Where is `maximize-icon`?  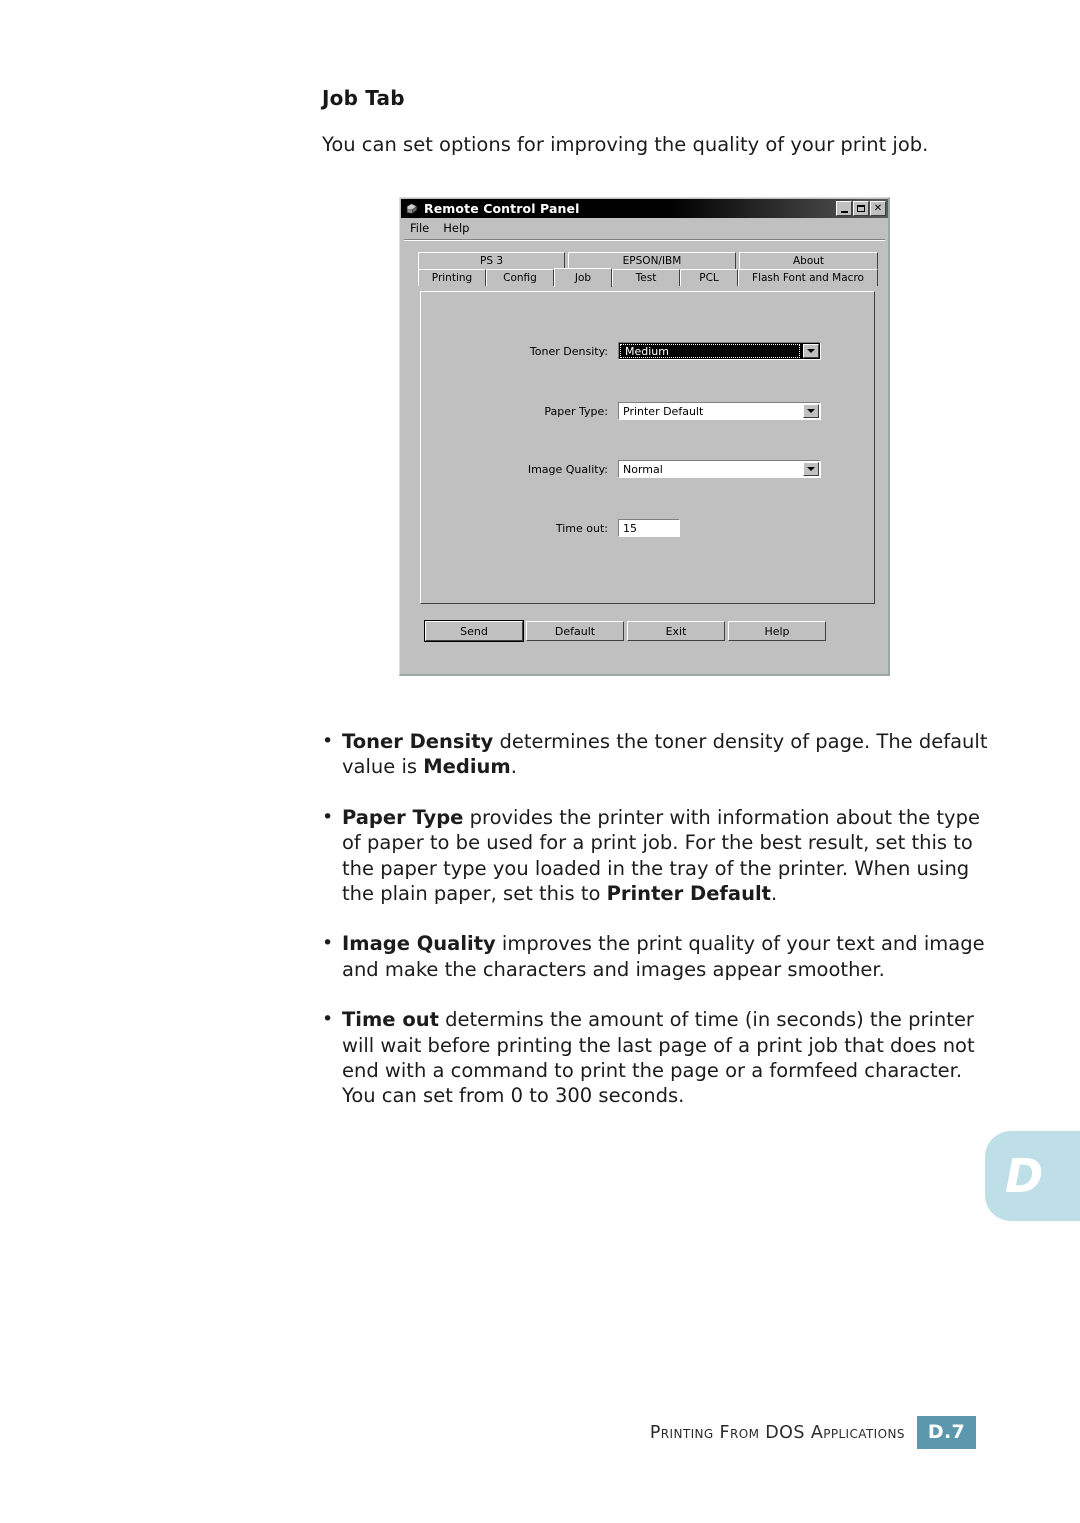
maximize-icon is located at coordinates (861, 208).